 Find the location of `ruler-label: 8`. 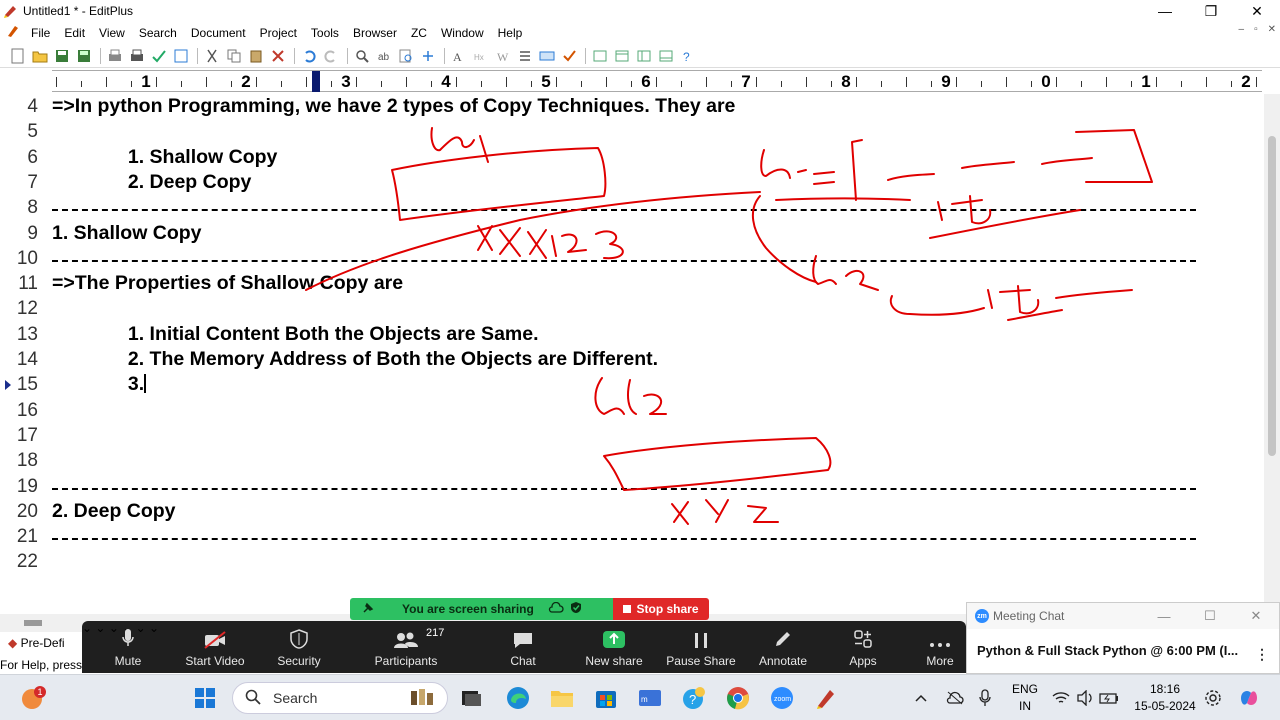

ruler-label: 8 is located at coordinates (846, 81).